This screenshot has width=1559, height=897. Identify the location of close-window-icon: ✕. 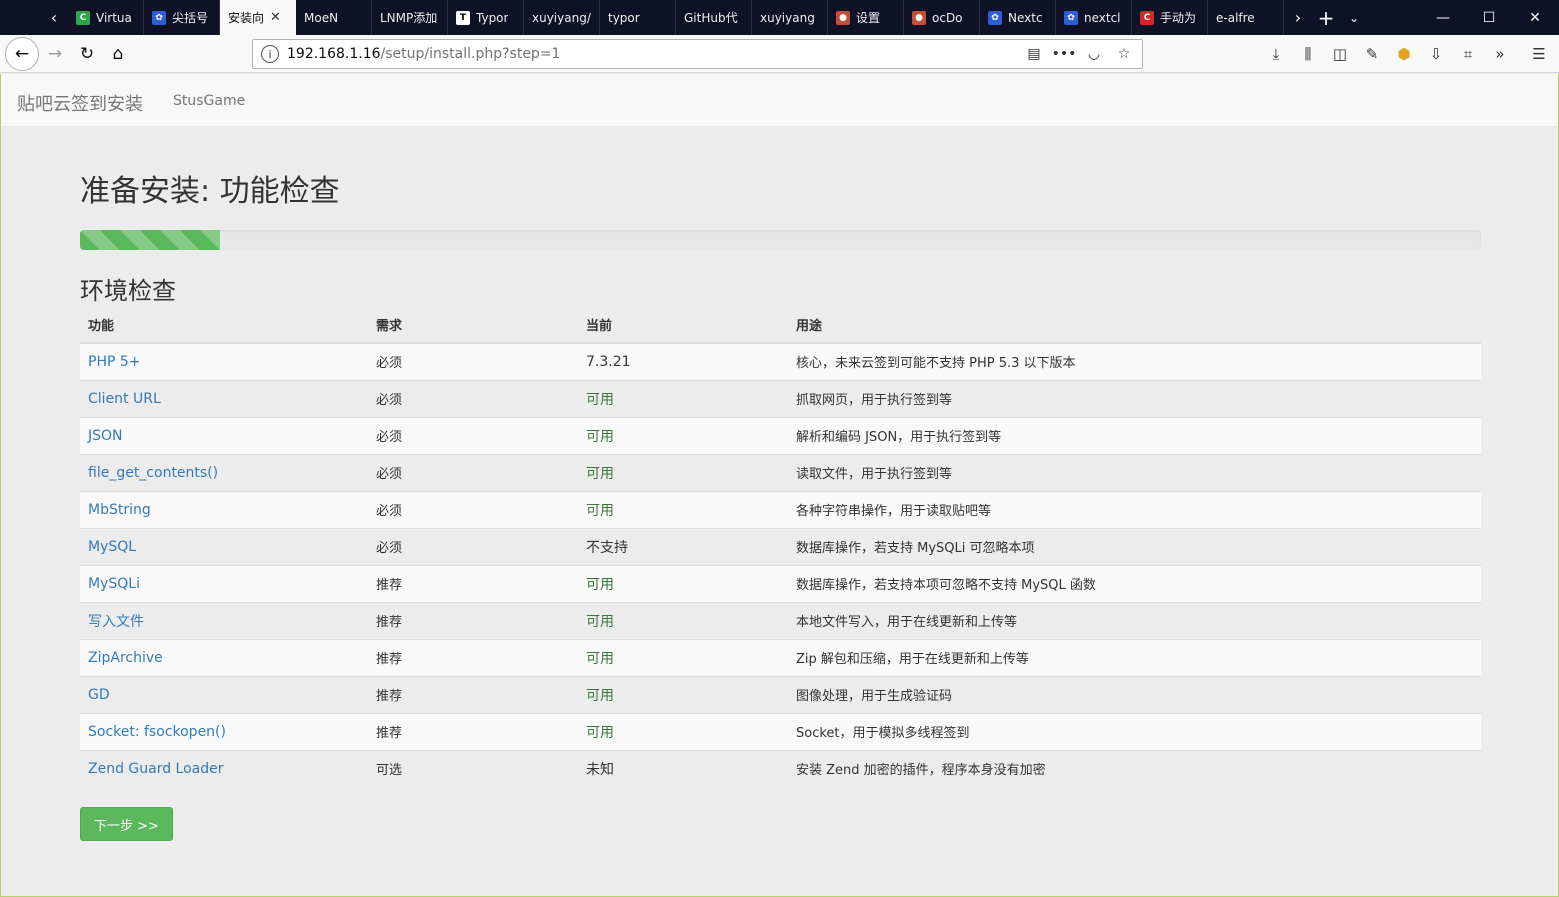
(1535, 17).